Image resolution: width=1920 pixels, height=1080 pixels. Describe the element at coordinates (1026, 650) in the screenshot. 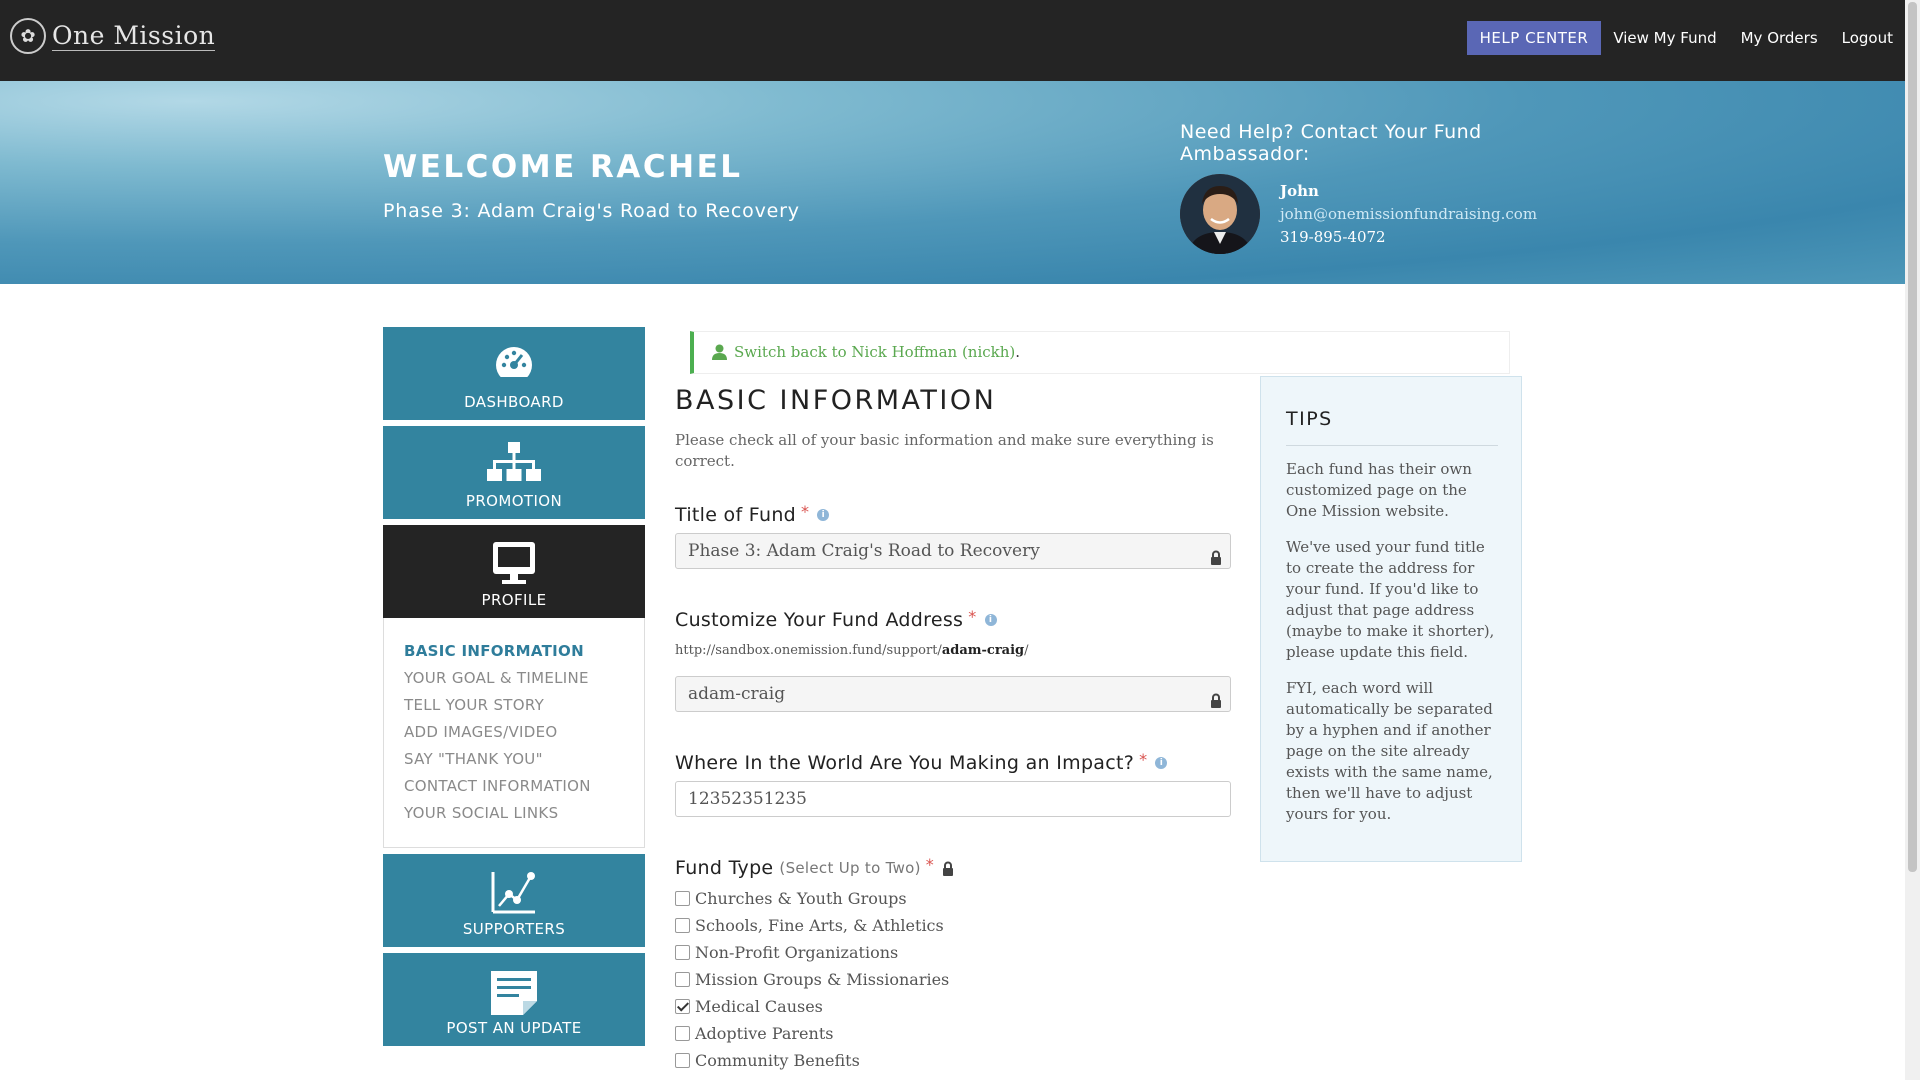

I see `address-suffix: /` at that location.